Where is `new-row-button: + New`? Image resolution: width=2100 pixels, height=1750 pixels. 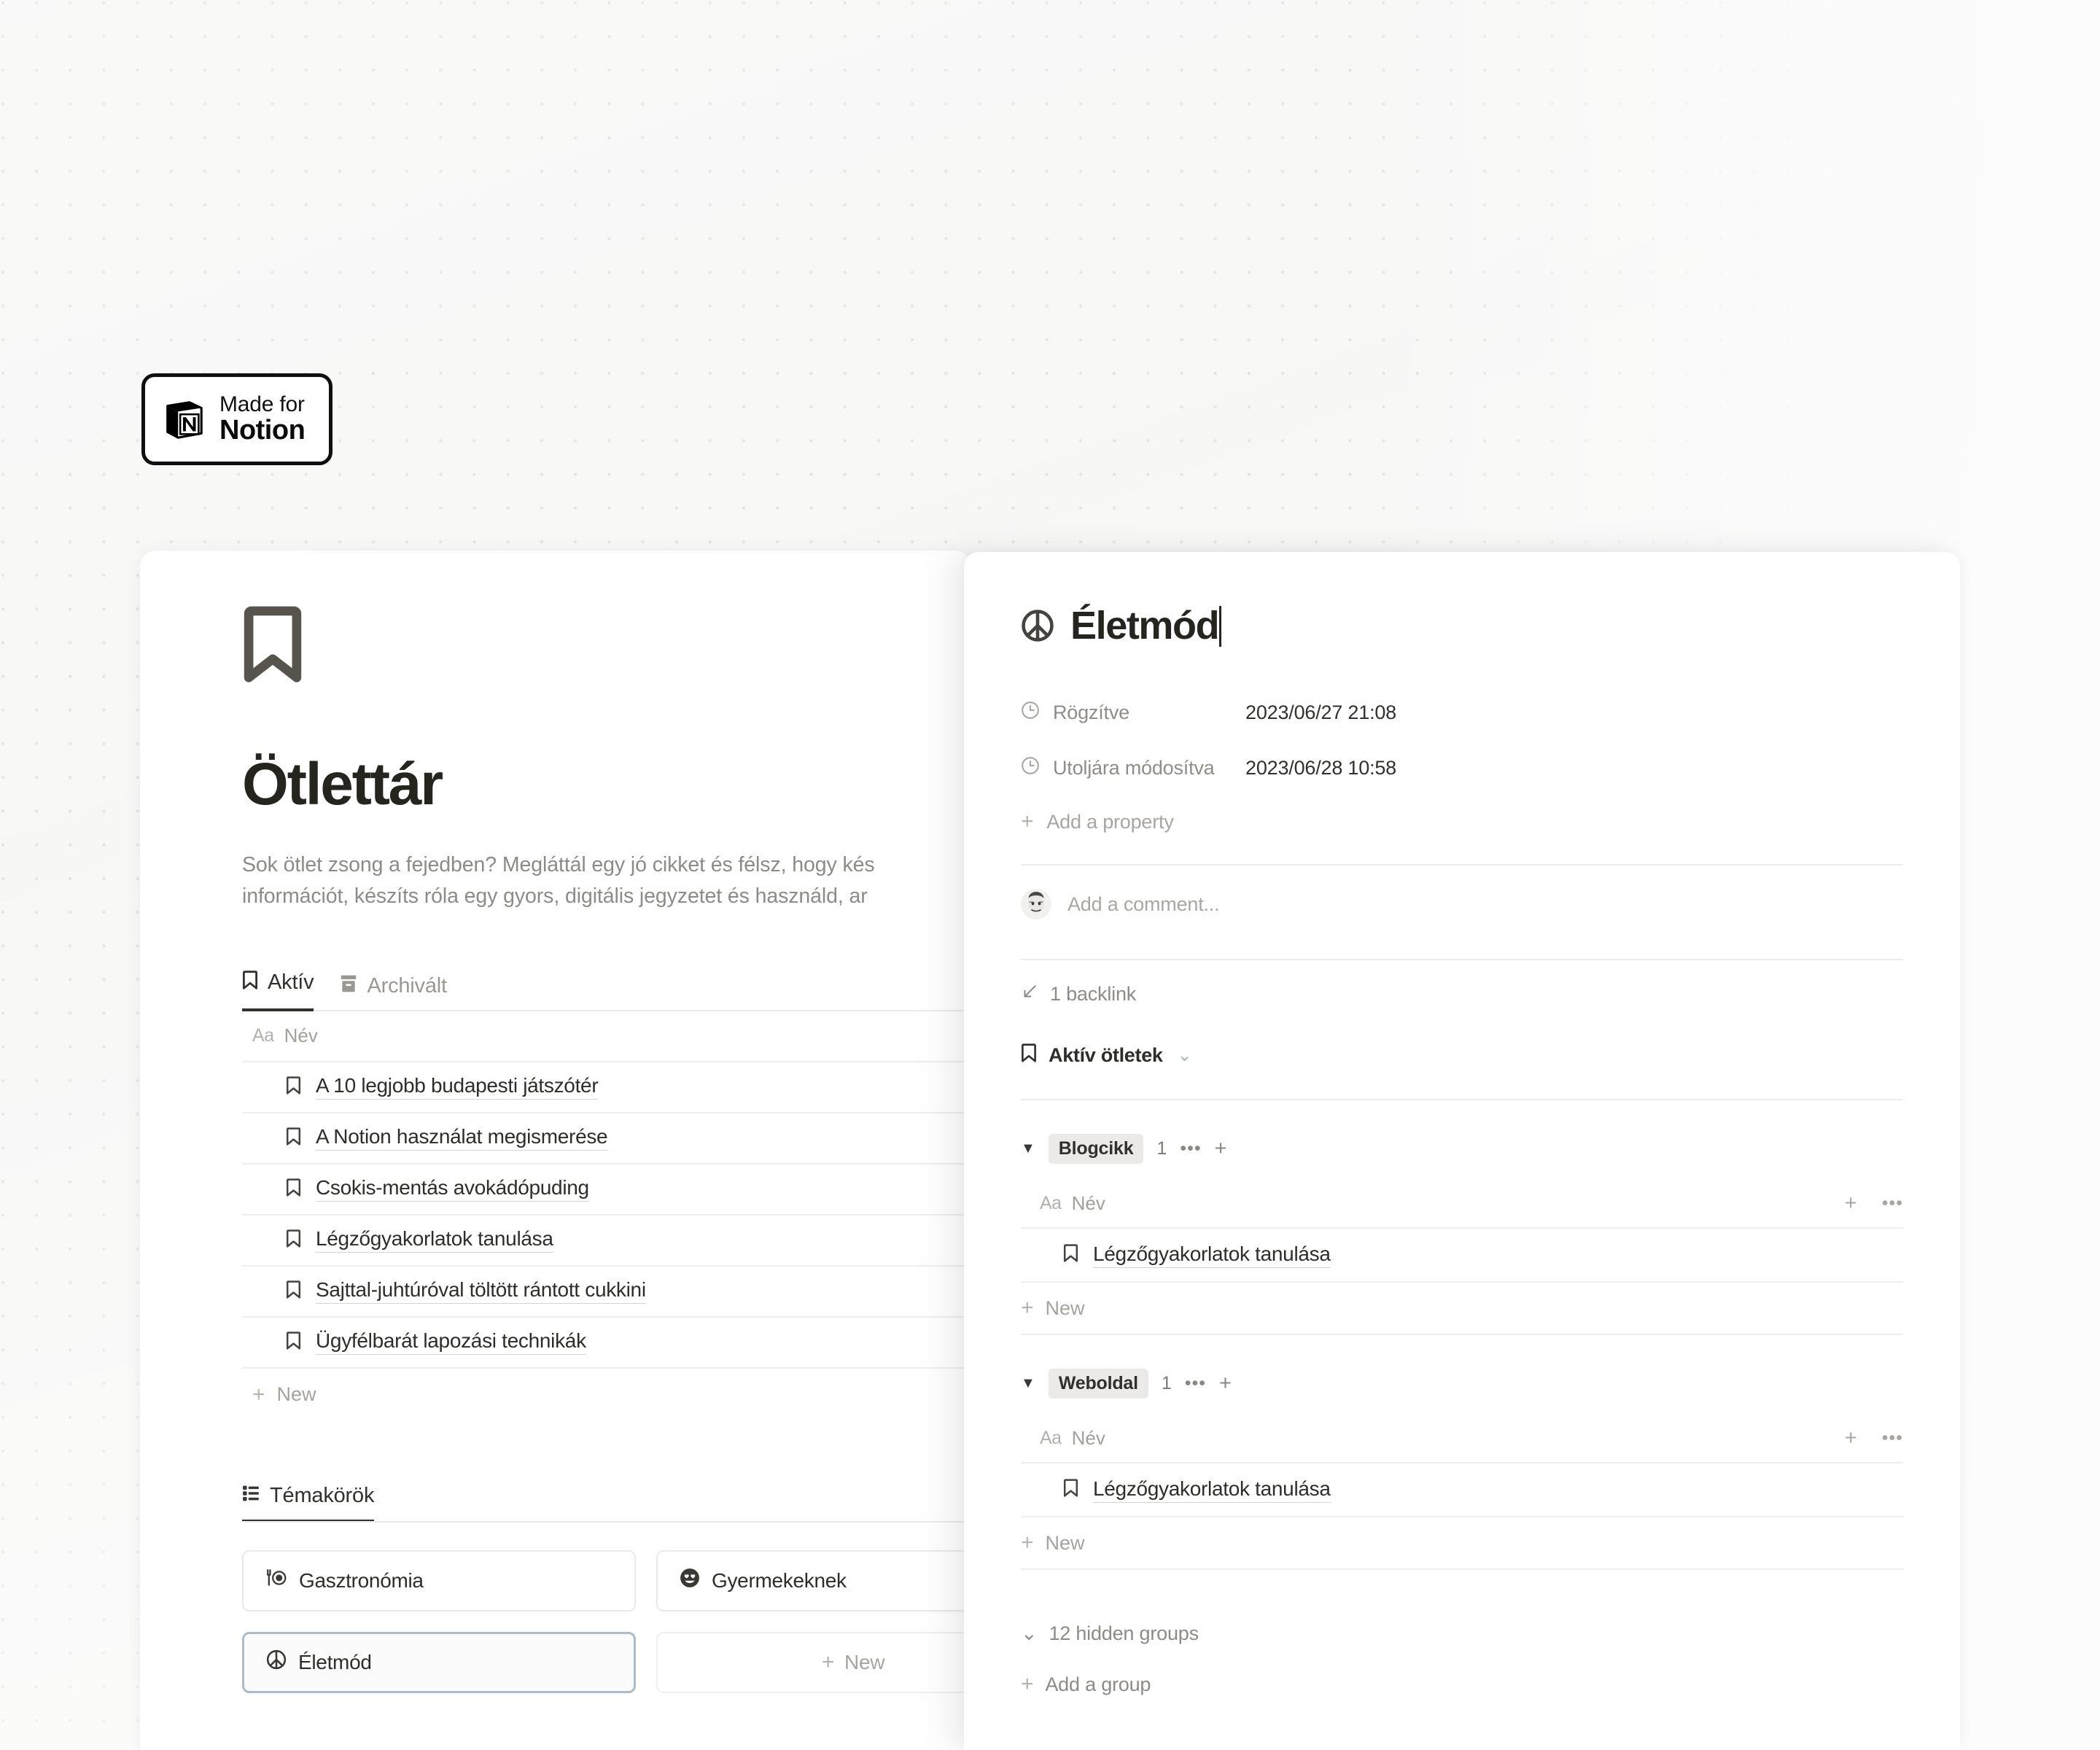
new-row-button: + New is located at coordinates (606, 1395).